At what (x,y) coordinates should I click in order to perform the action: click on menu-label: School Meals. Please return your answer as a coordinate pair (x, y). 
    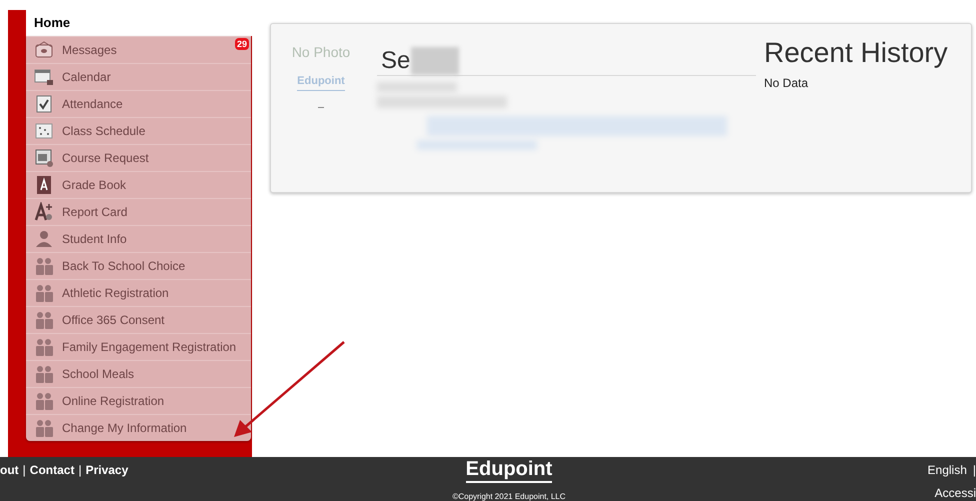
    Looking at the image, I should click on (98, 374).